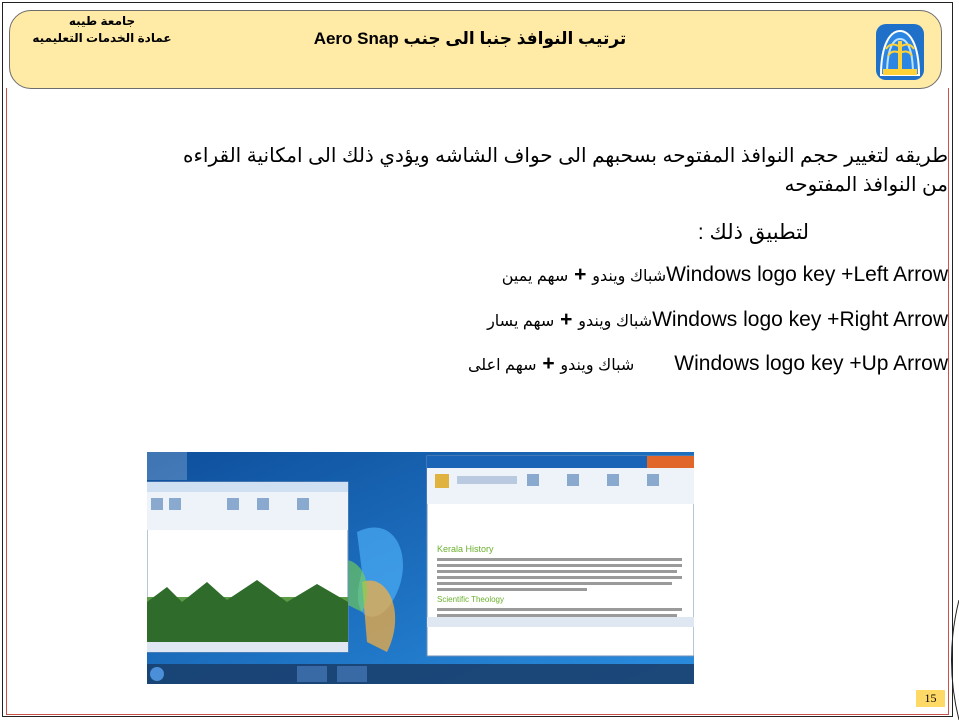  I want to click on shortcut-arrow: سهم يسار, so click(521, 321).